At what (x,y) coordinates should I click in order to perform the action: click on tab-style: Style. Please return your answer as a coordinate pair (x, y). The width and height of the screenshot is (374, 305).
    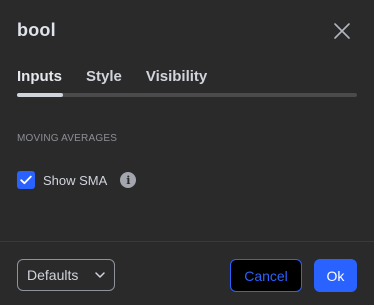
    Looking at the image, I should click on (104, 76).